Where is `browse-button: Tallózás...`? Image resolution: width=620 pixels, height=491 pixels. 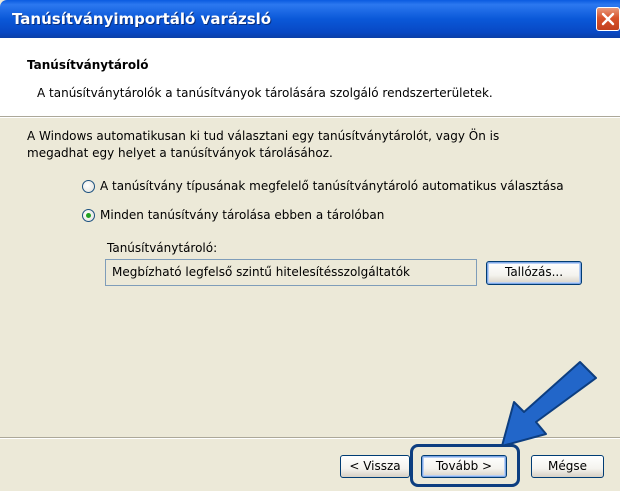
browse-button: Tallózás... is located at coordinates (534, 273).